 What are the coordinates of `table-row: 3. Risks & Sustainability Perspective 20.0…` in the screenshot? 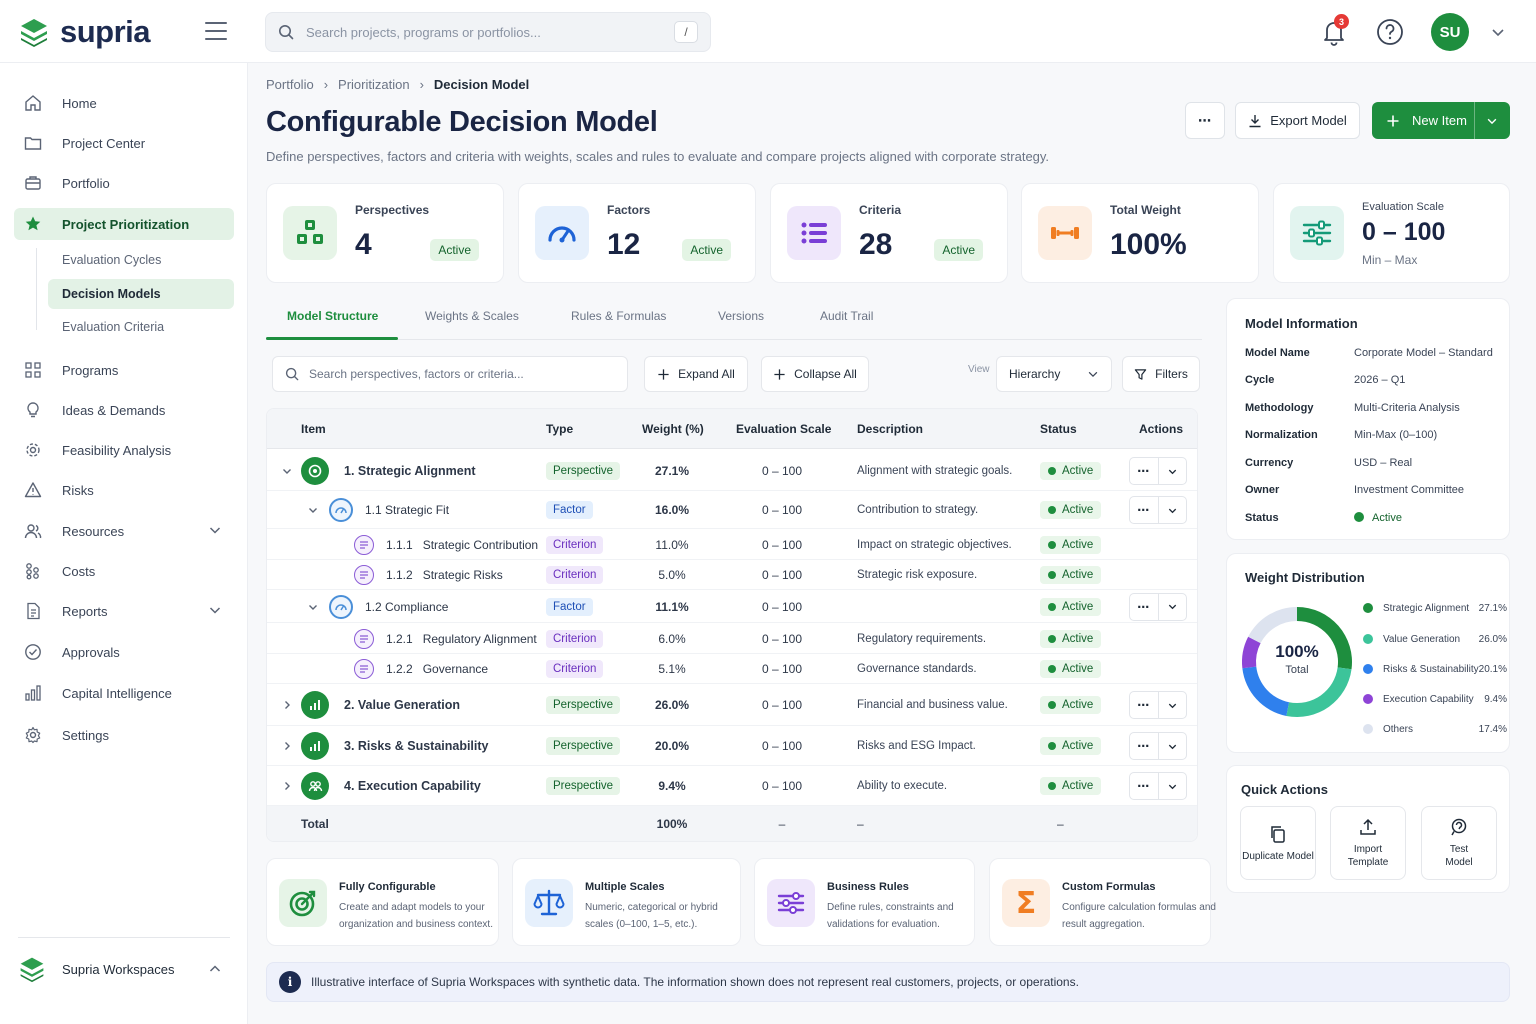 It's located at (732, 746).